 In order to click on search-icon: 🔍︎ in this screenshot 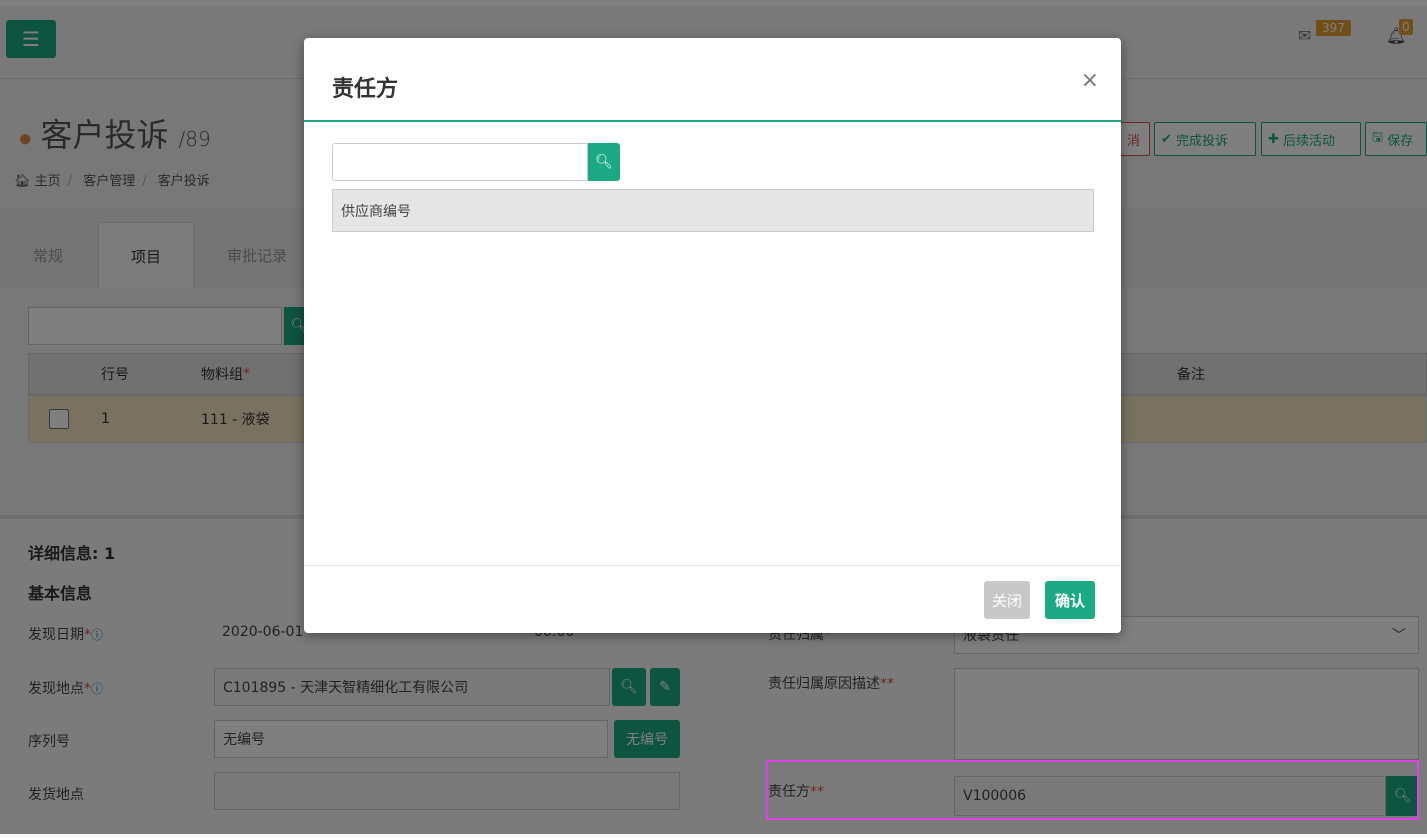, I will do `click(604, 162)`.